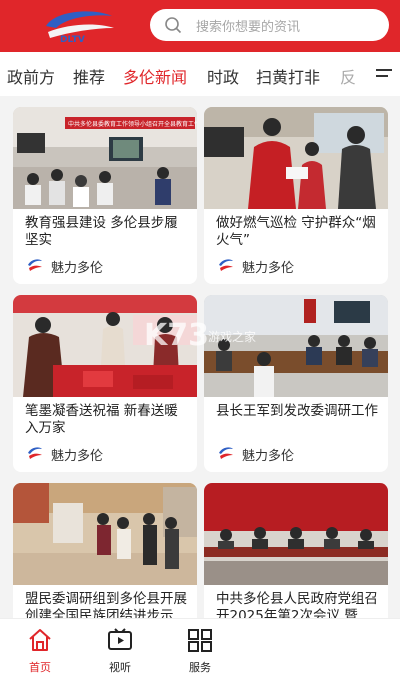 The height and width of the screenshot is (683, 400). I want to click on video-icon, so click(120, 639).